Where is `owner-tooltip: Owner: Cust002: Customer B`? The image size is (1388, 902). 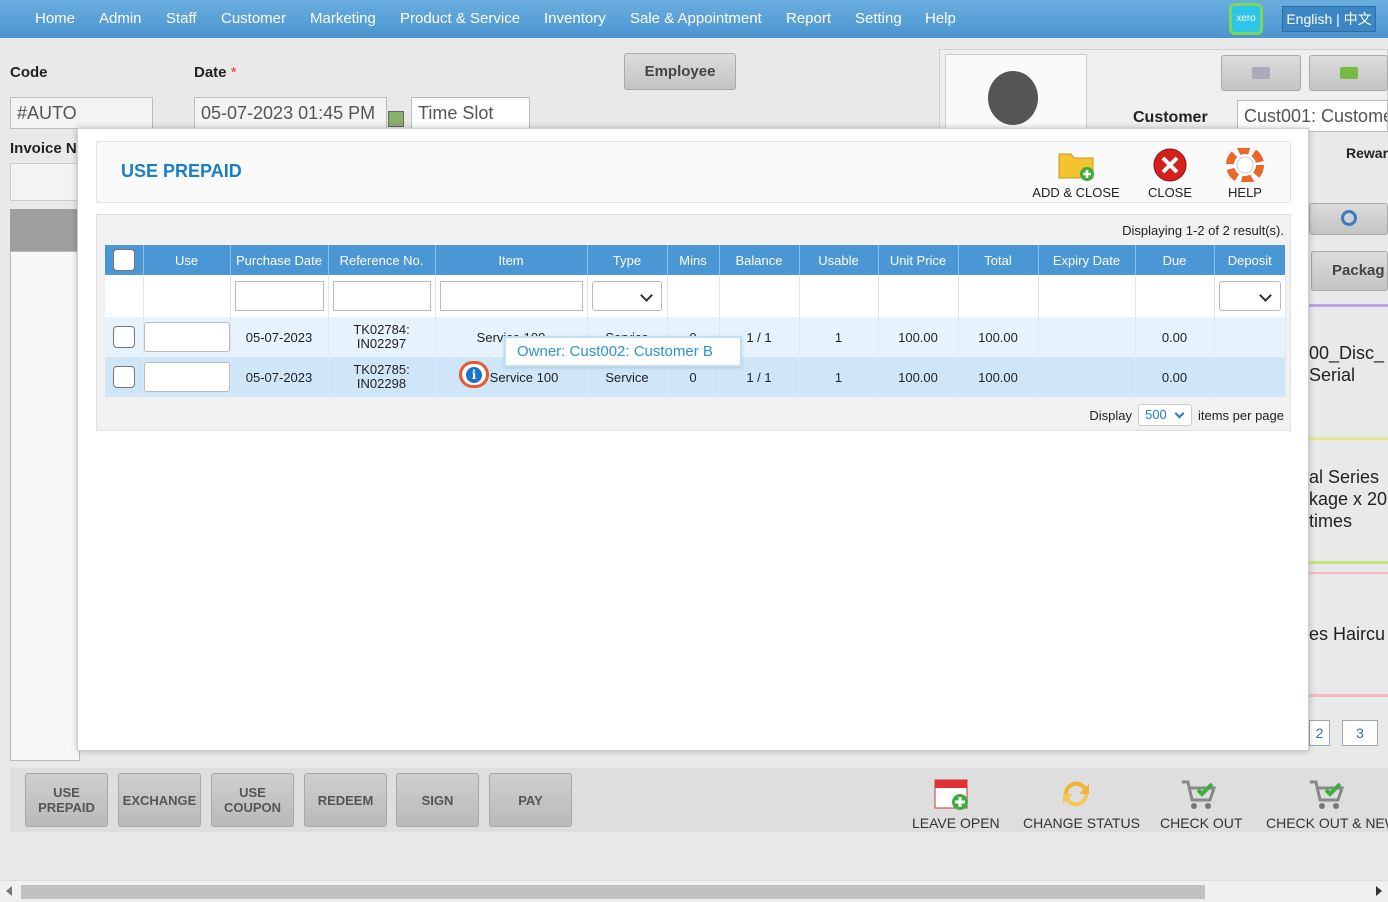
owner-tooltip: Owner: Cust002: Customer B is located at coordinates (623, 351).